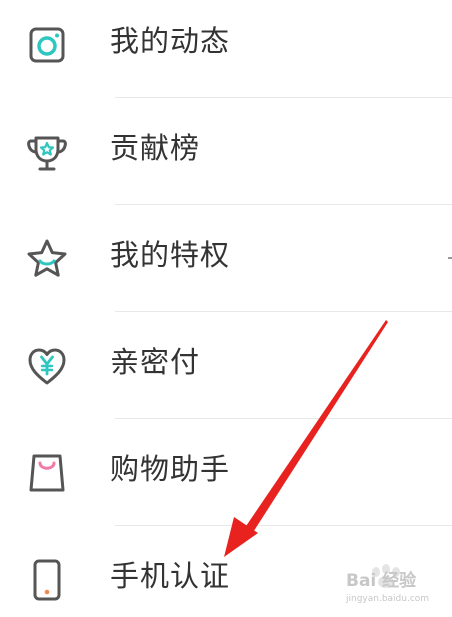  What do you see at coordinates (170, 576) in the screenshot?
I see `menu-item-label: 手机认证` at bounding box center [170, 576].